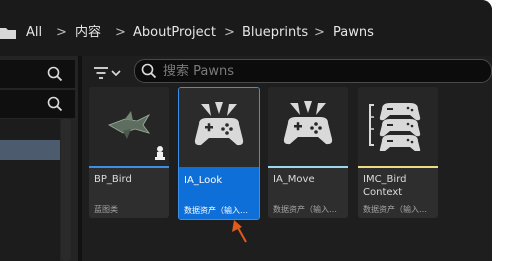 The image size is (505, 261). Describe the element at coordinates (8, 33) in the screenshot. I see `folder-icon` at that location.